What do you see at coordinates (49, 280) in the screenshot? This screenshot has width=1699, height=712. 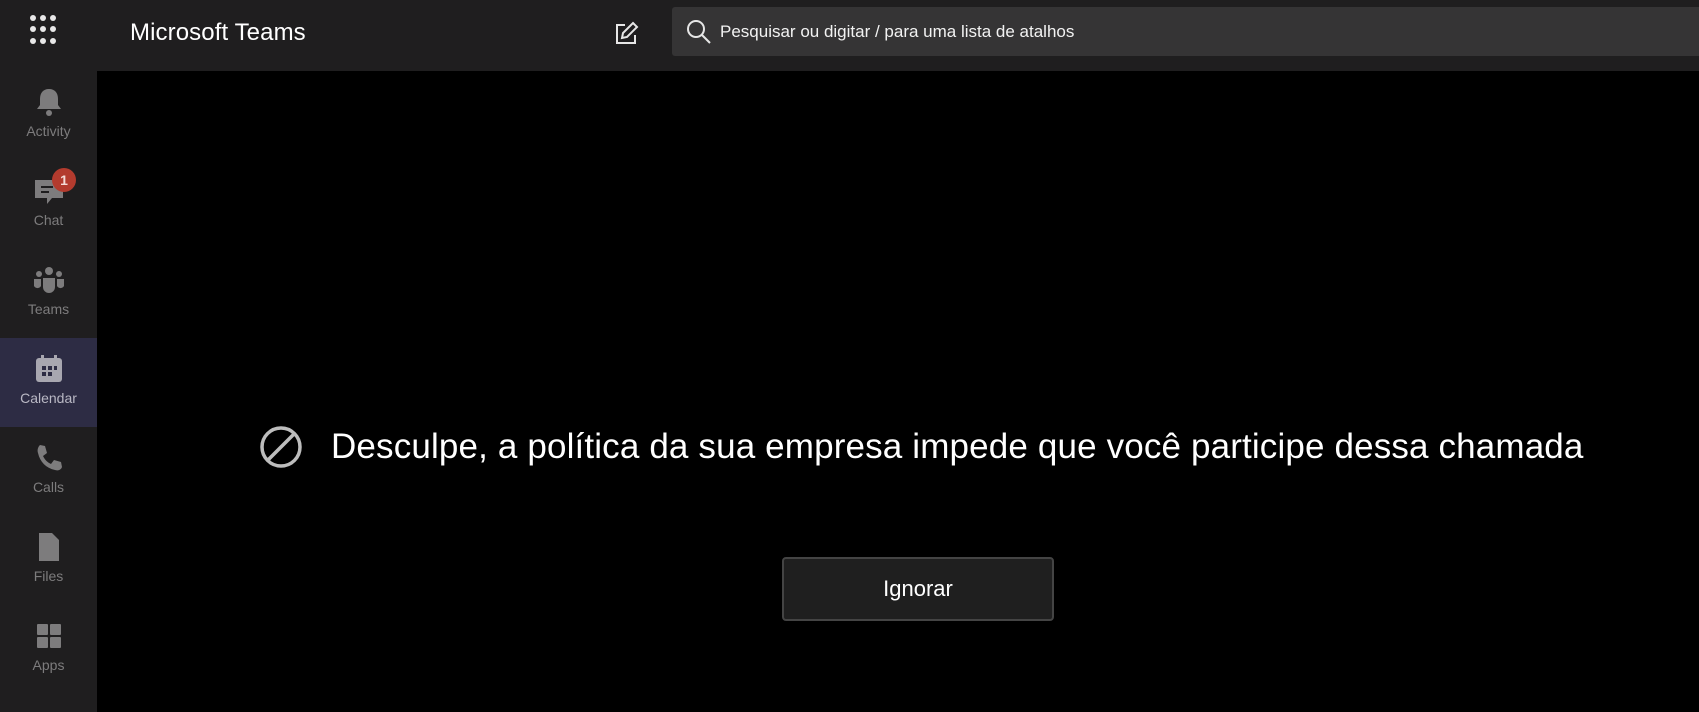 I see `teams-icon` at bounding box center [49, 280].